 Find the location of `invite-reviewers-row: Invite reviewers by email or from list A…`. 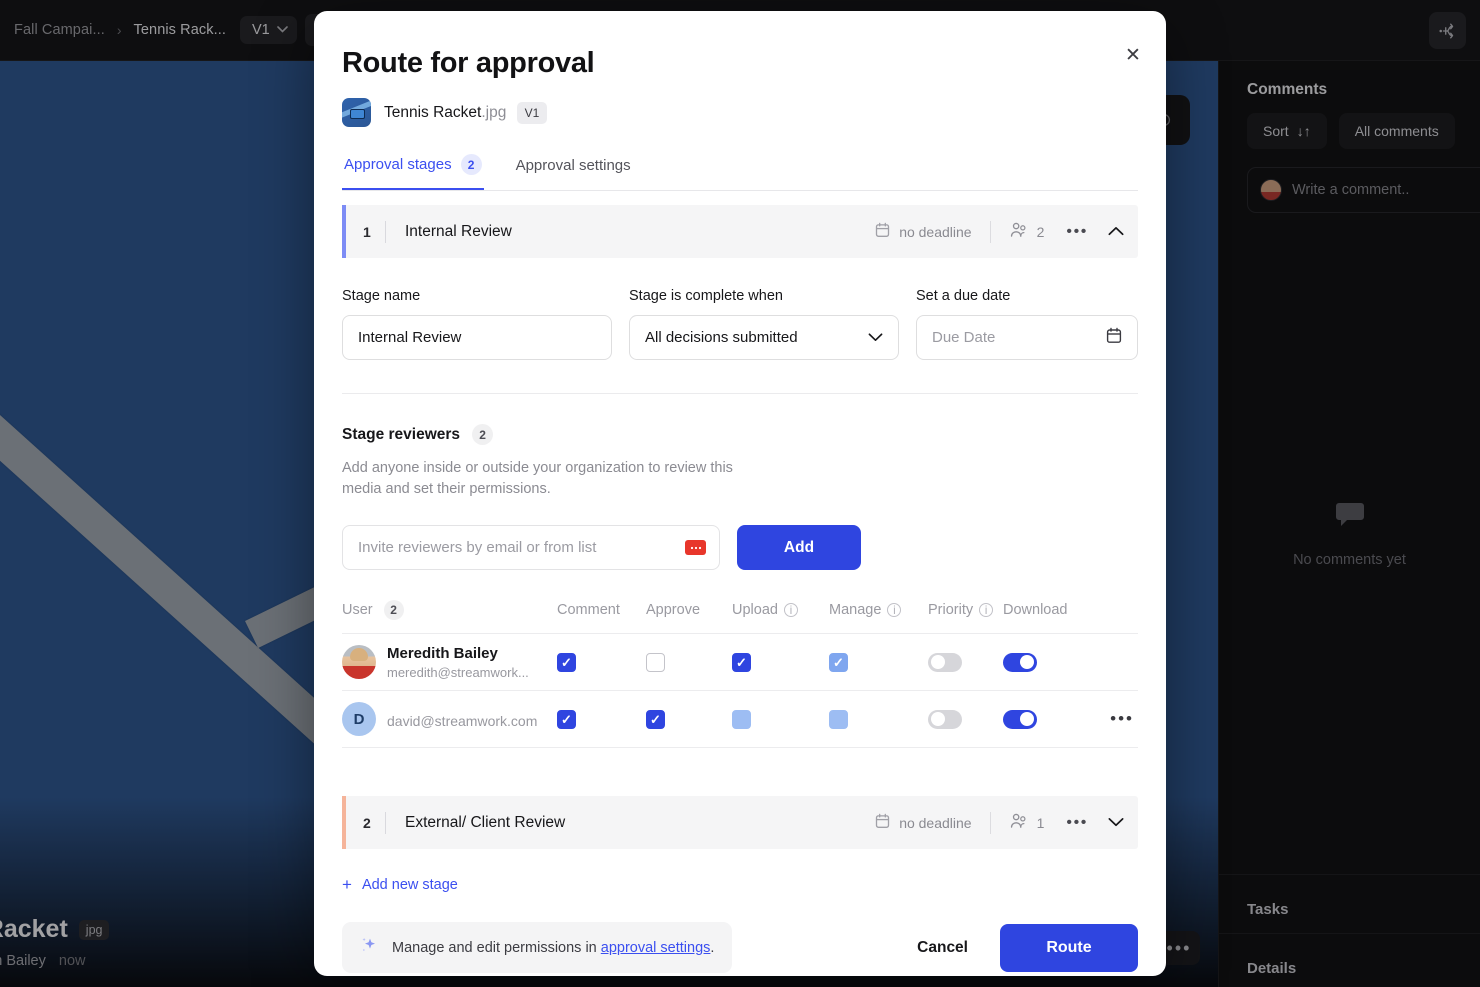

invite-reviewers-row: Invite reviewers by email or from list A… is located at coordinates (740, 548).